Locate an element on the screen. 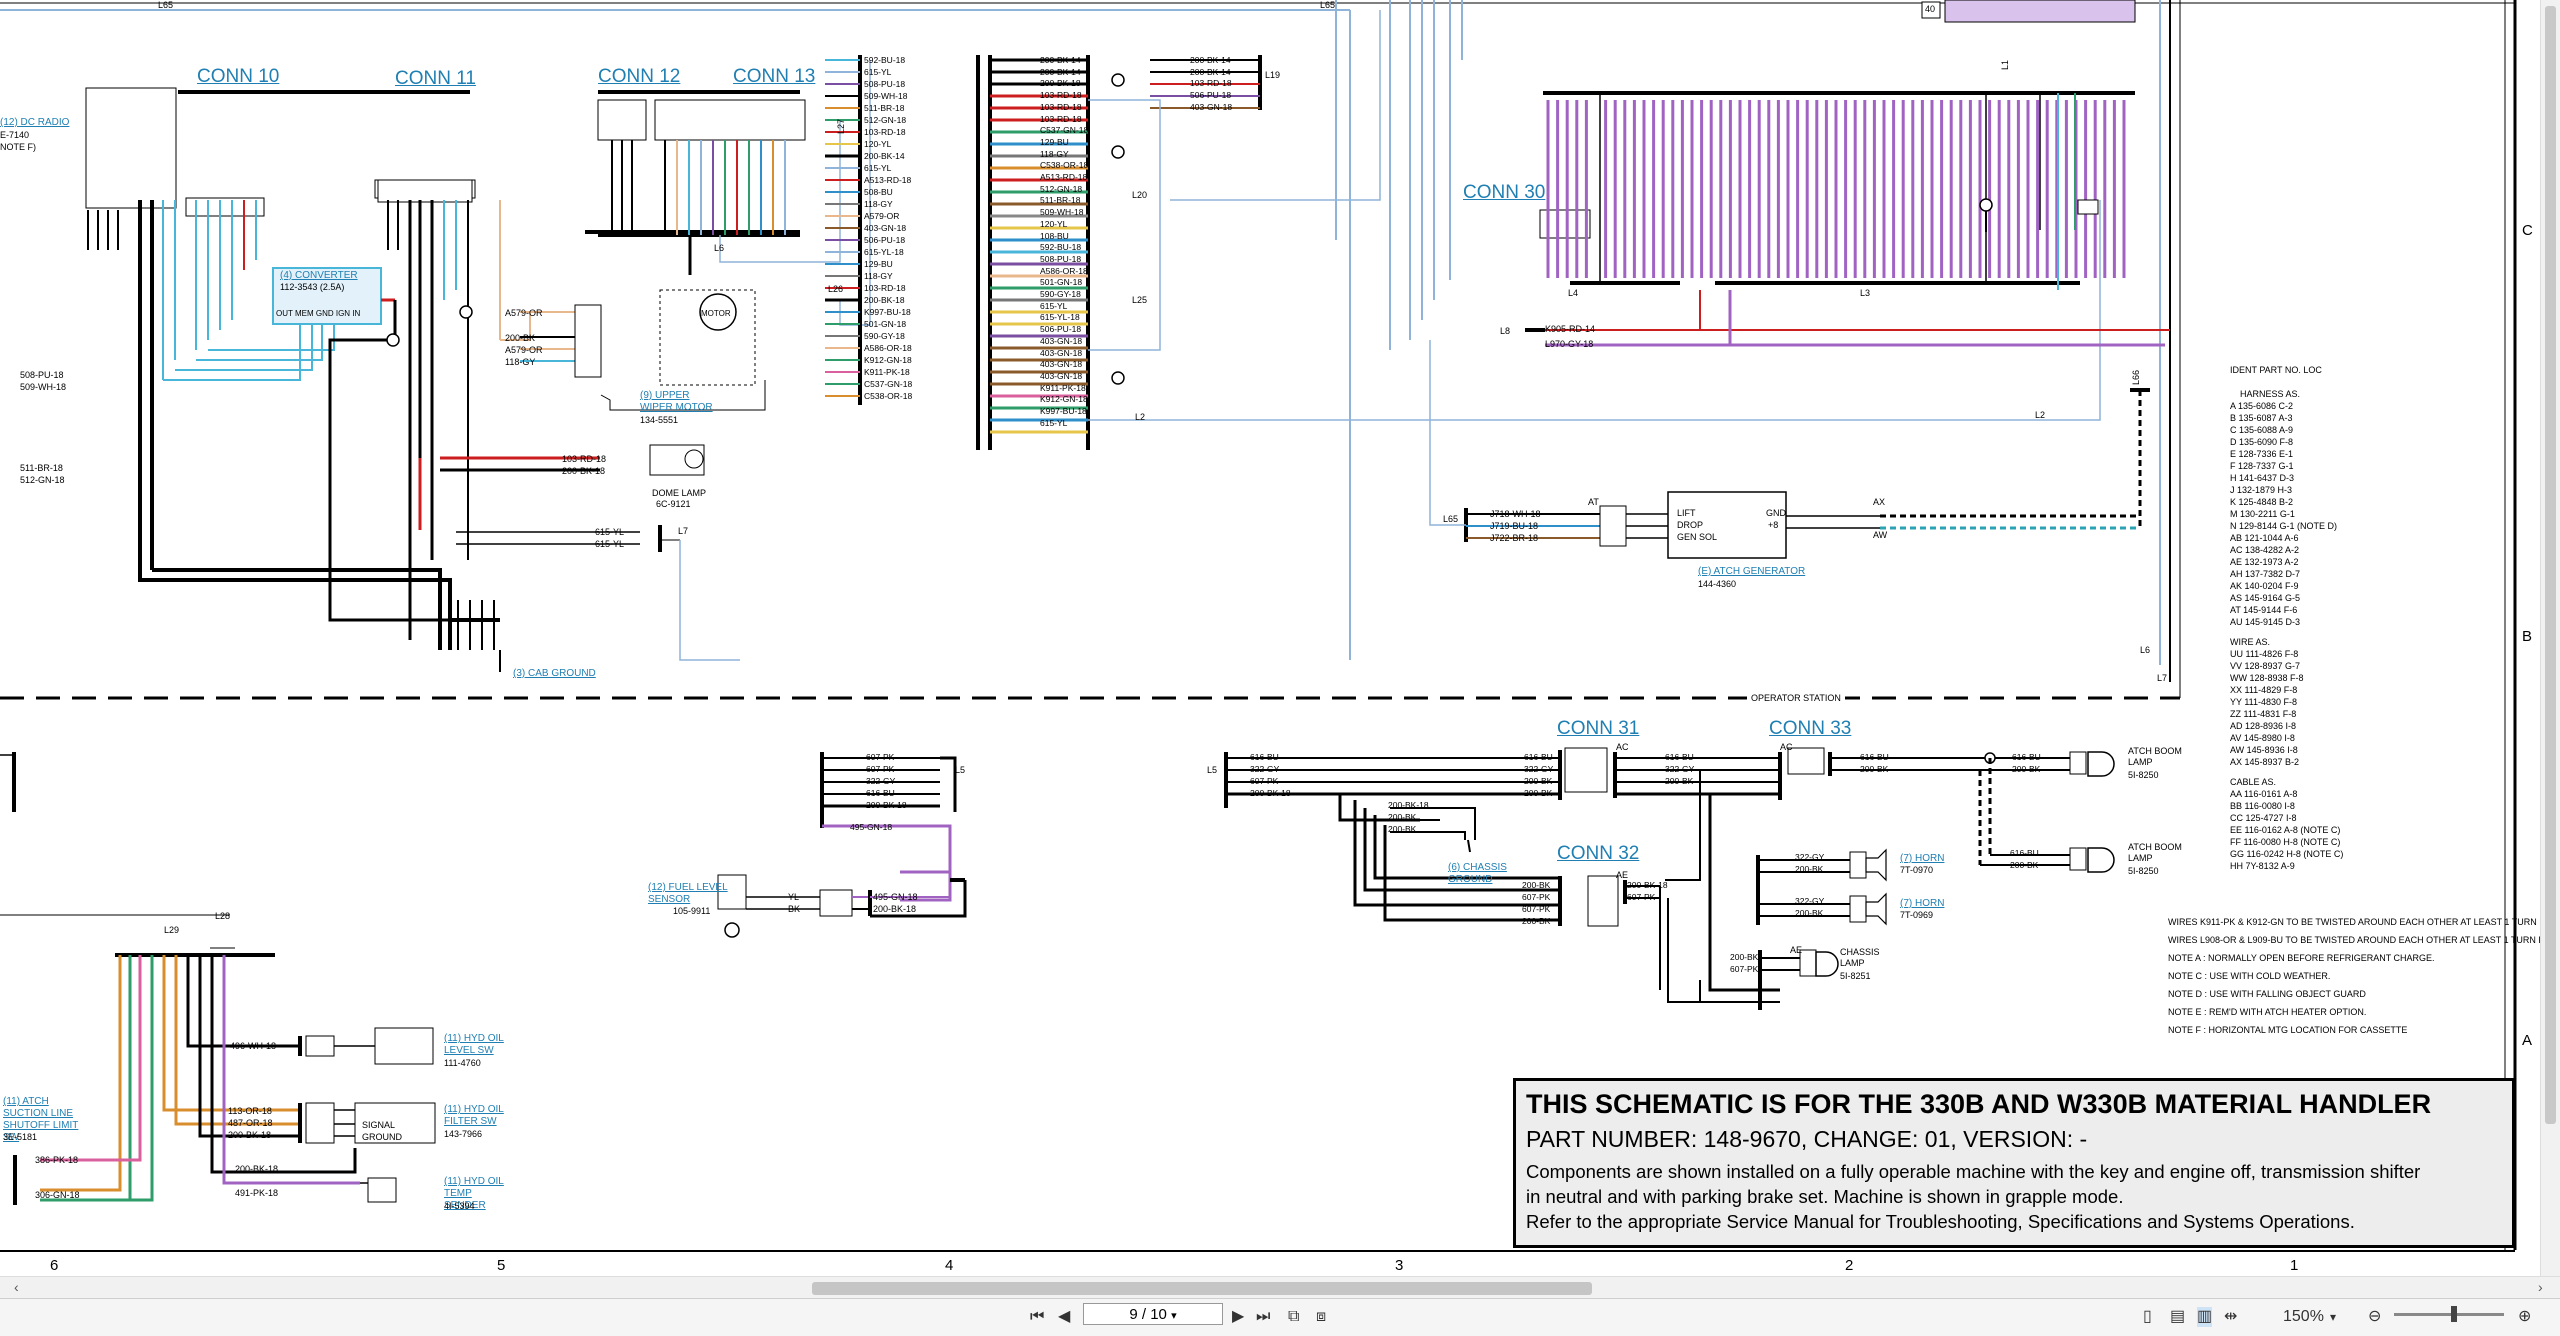  vertical-scrollbar is located at coordinates (2550, 638).